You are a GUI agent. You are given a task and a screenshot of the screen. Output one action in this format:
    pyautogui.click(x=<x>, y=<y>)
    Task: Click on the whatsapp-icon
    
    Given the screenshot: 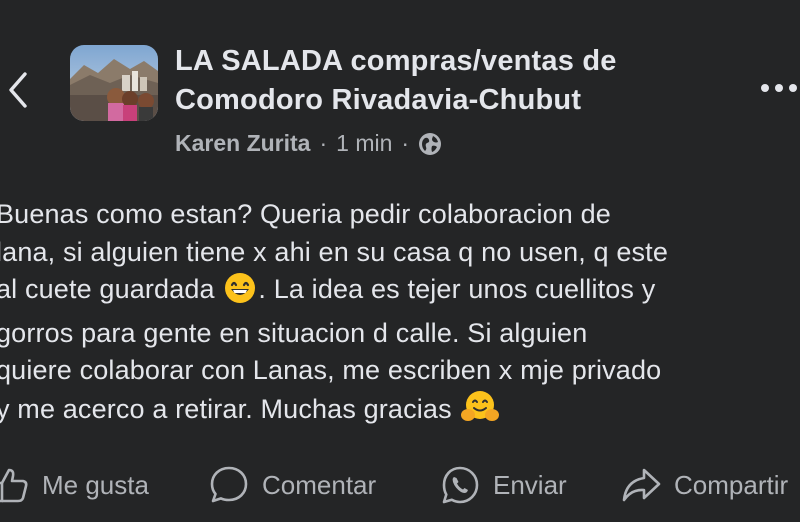 What is the action you would take?
    pyautogui.click(x=460, y=485)
    